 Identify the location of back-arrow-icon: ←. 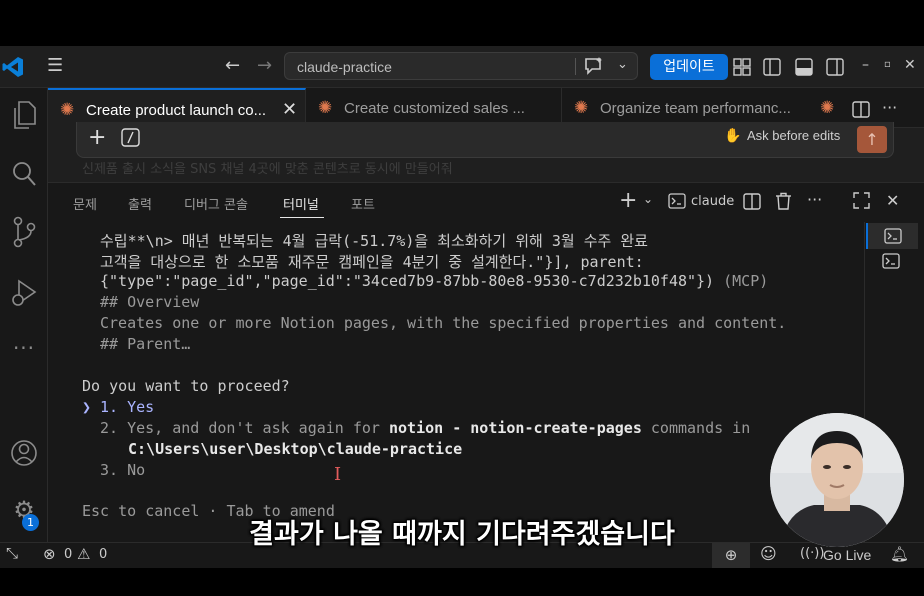
(232, 66).